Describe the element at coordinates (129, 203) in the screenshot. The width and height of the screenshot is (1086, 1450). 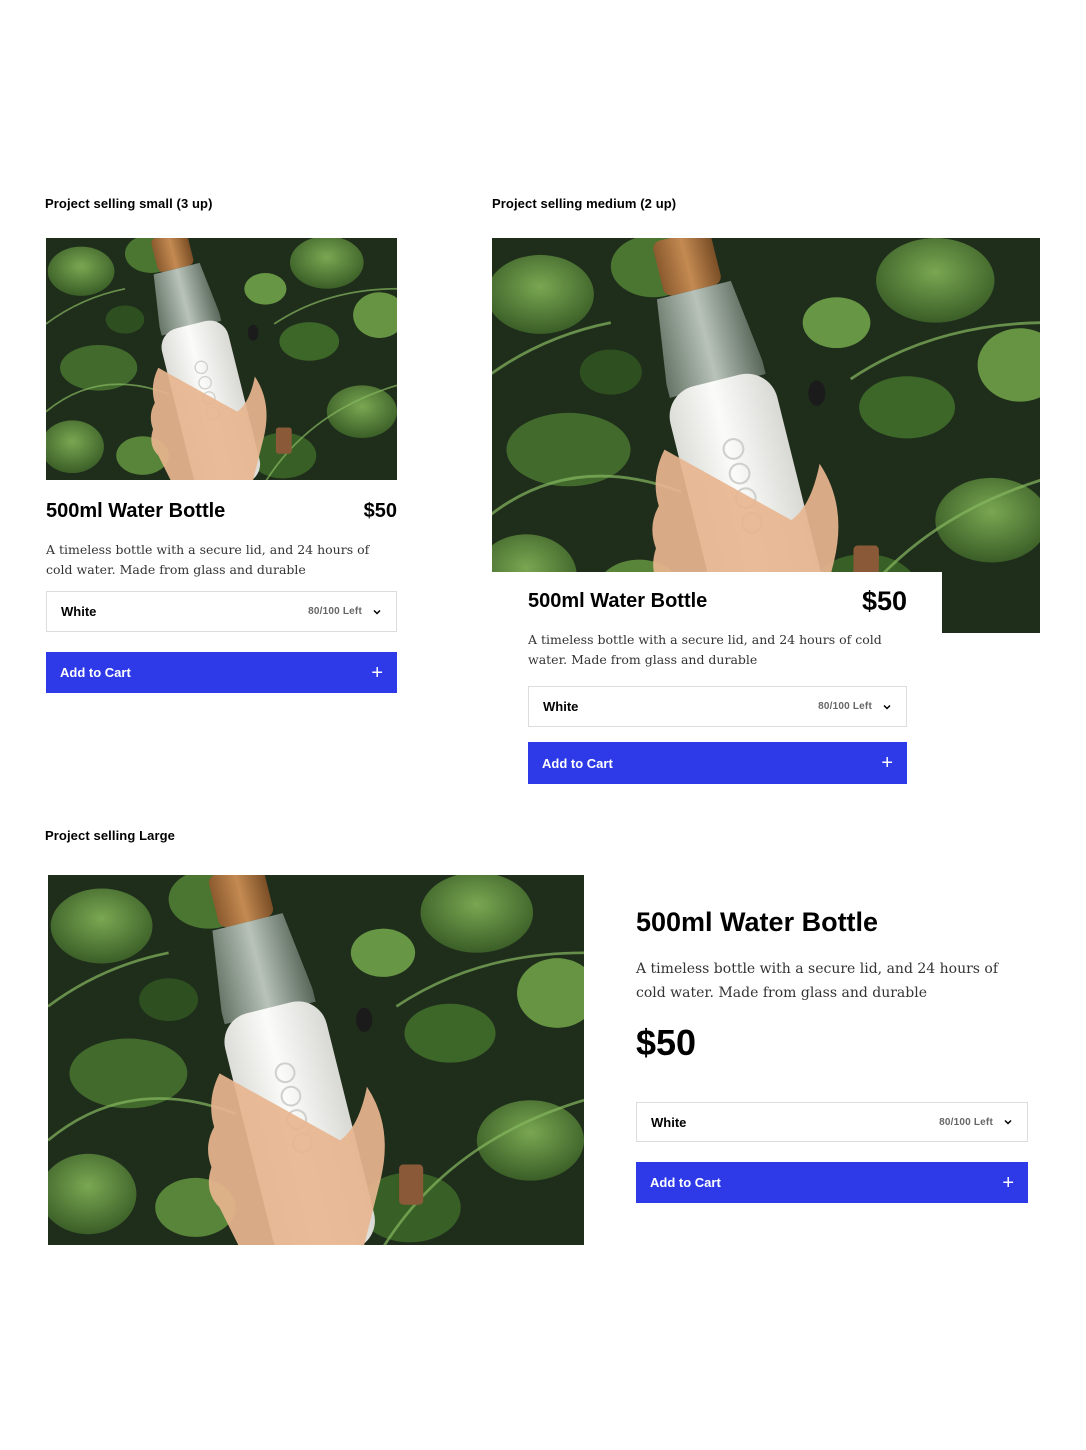
I see `section-label-small: Project selling small (3 up)` at that location.